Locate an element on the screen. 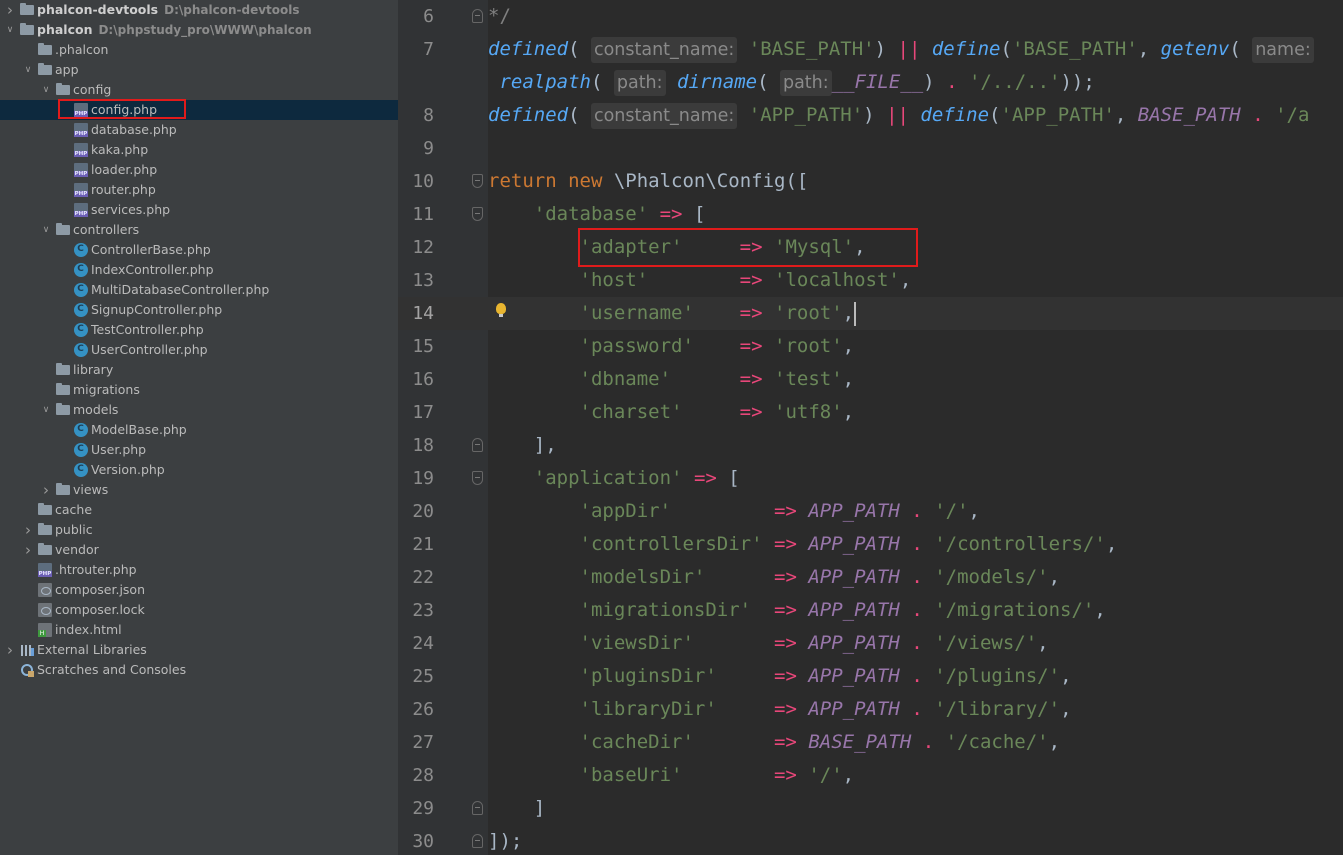 The width and height of the screenshot is (1343, 855). code-line: 22 'modelsDir' => APP_PATH . '/models/', is located at coordinates (870, 577).